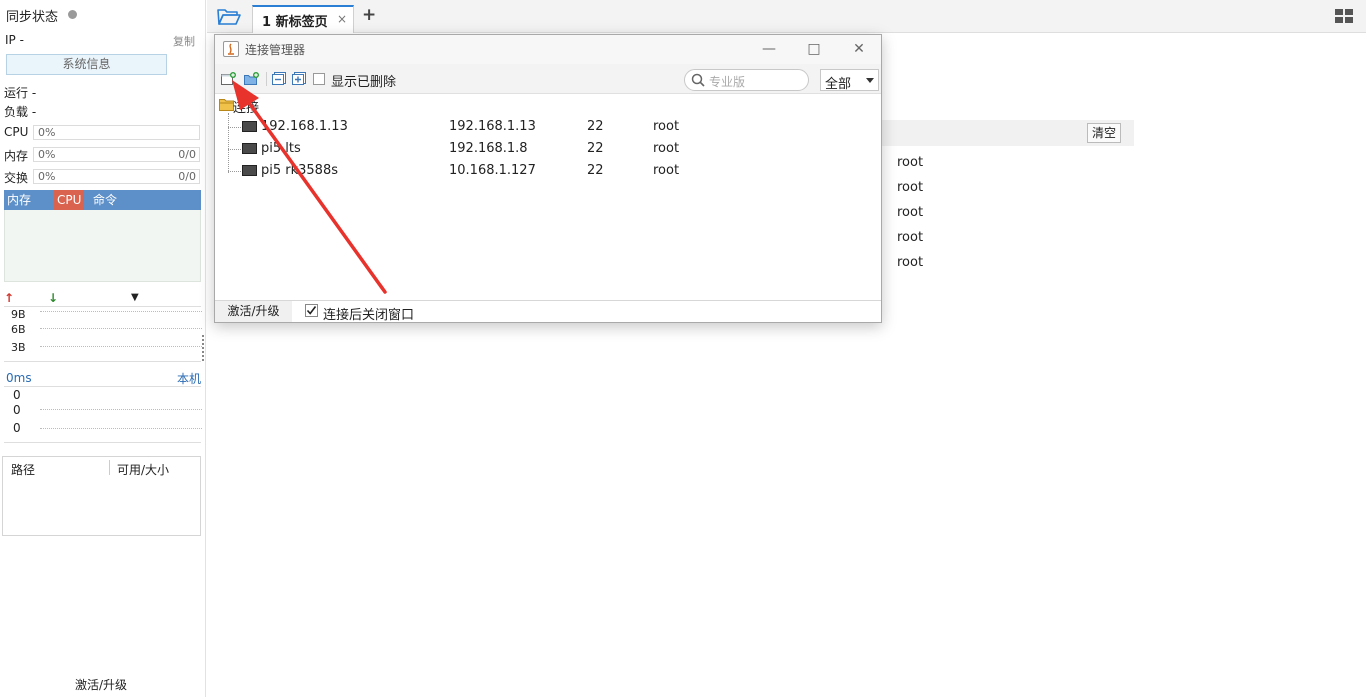 This screenshot has width=1366, height=697. What do you see at coordinates (53, 298) in the screenshot?
I see `download-arrow-icon: ↓` at bounding box center [53, 298].